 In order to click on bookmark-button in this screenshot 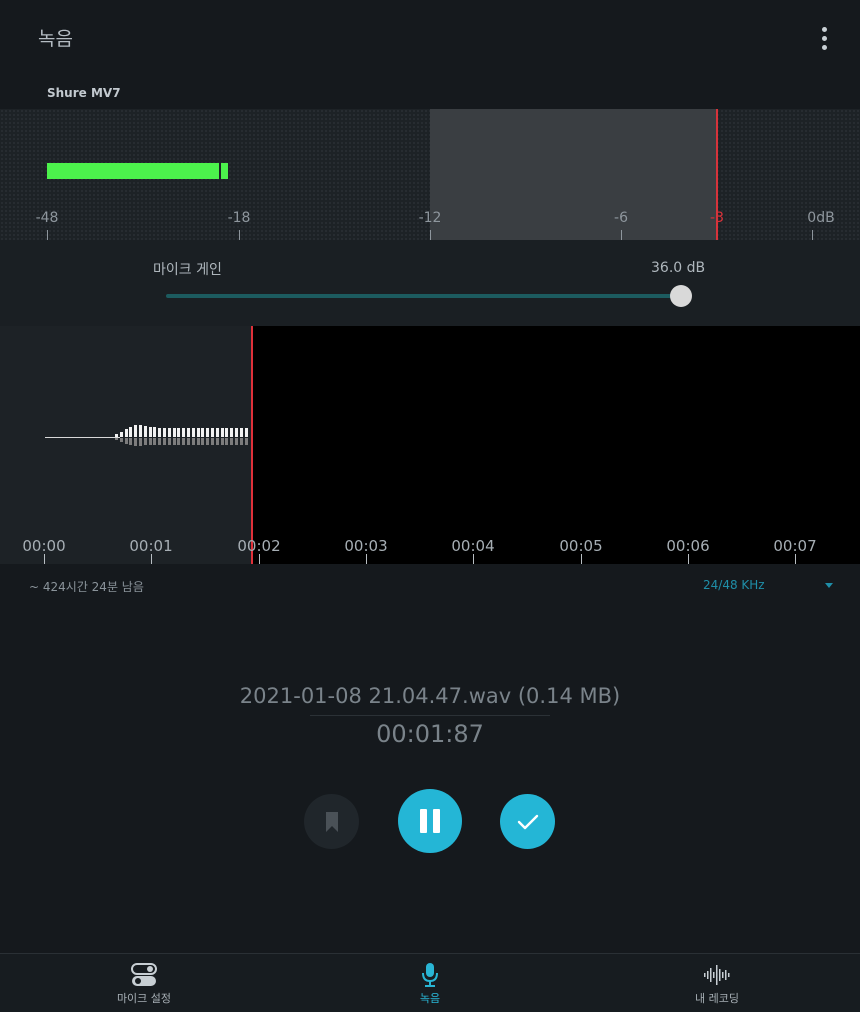, I will do `click(331, 821)`.